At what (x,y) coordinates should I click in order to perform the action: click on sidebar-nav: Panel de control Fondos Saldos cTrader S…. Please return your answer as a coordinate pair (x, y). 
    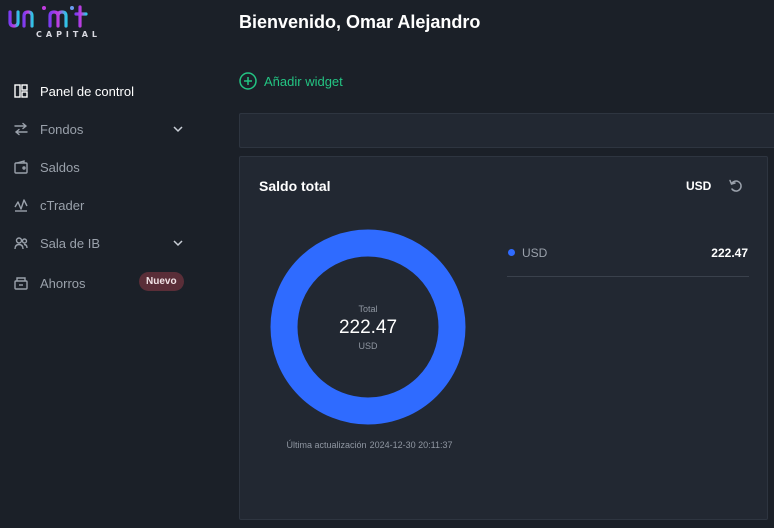
    Looking at the image, I should click on (100, 188).